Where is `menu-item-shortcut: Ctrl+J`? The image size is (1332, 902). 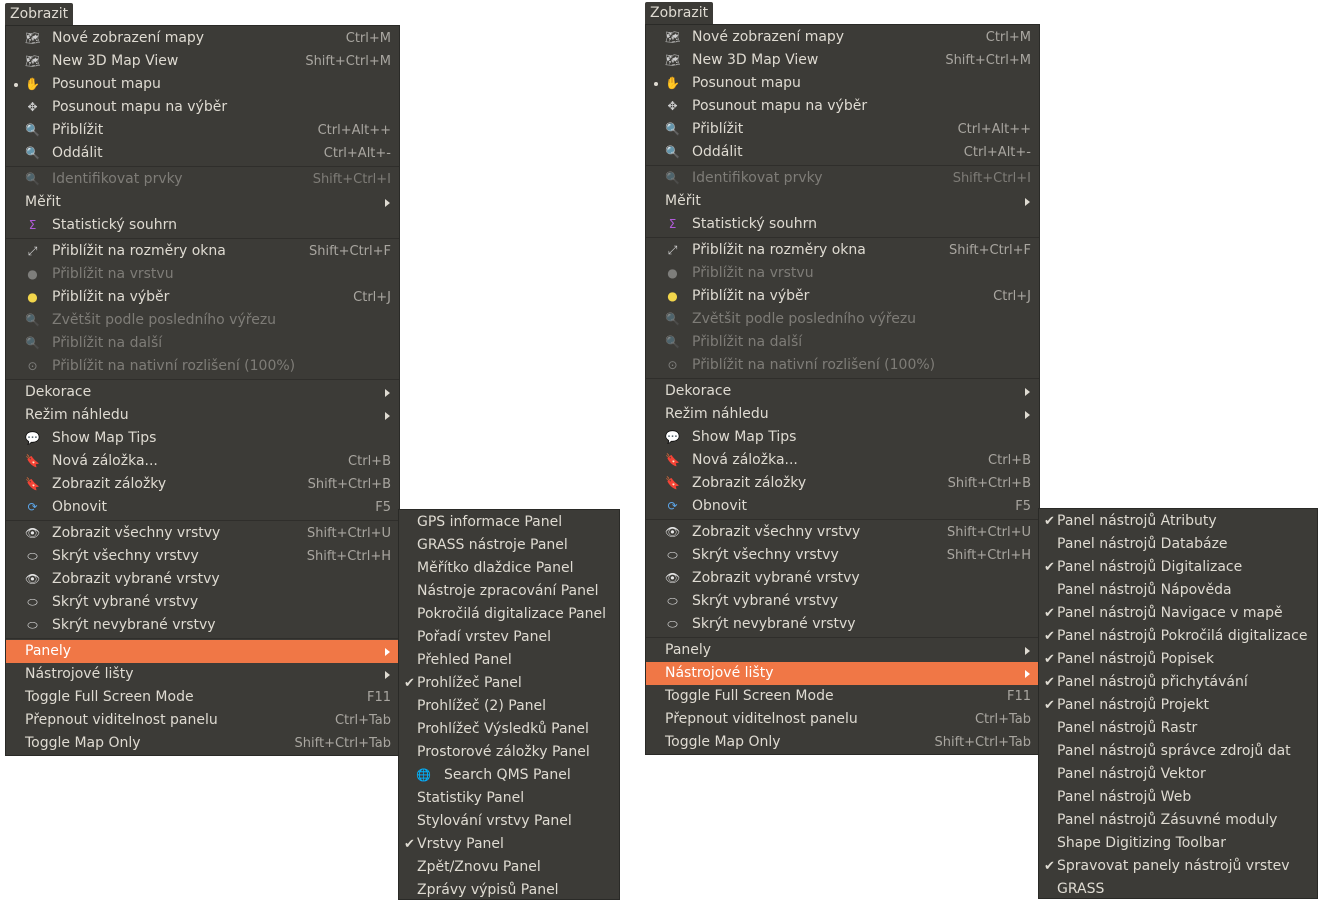 menu-item-shortcut: Ctrl+J is located at coordinates (372, 297).